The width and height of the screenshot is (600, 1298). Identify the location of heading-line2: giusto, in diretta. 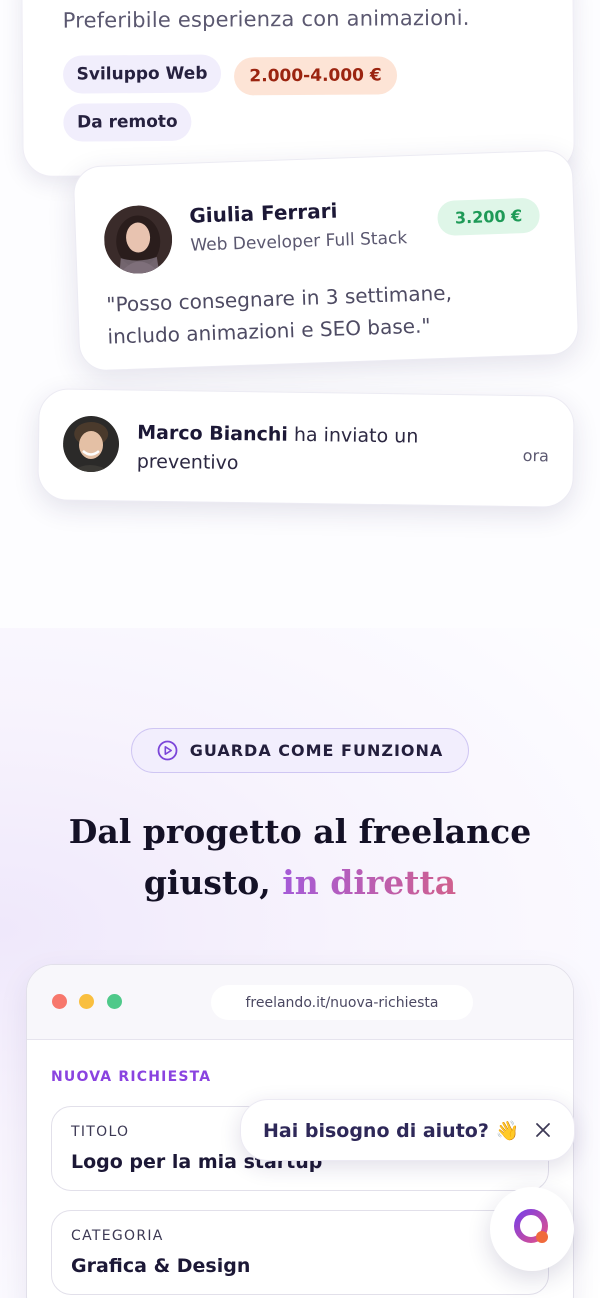
(300, 882).